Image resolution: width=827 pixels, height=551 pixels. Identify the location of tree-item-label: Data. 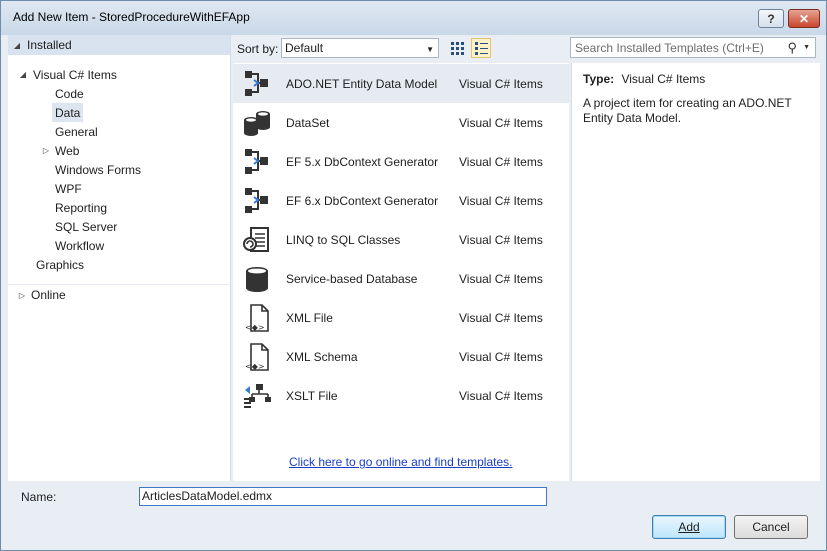
(68, 112).